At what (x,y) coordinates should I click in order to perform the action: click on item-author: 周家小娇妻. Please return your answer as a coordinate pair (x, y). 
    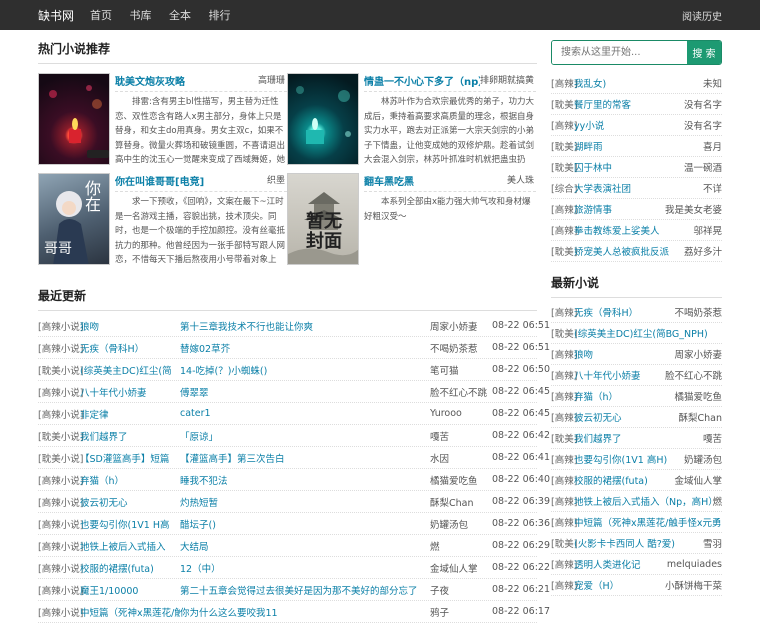
    Looking at the image, I should click on (698, 355).